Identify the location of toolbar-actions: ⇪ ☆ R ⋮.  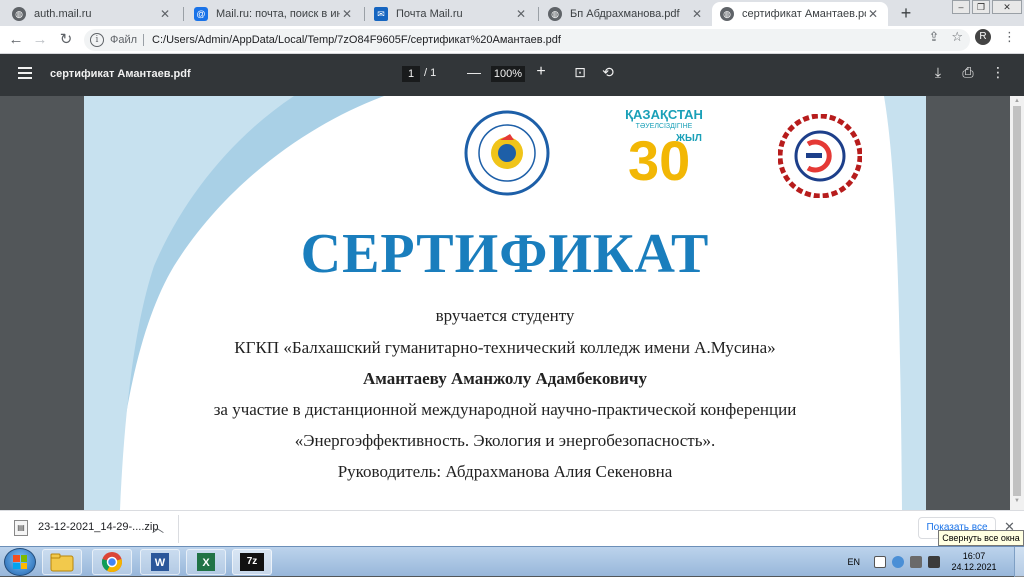
(972, 37).